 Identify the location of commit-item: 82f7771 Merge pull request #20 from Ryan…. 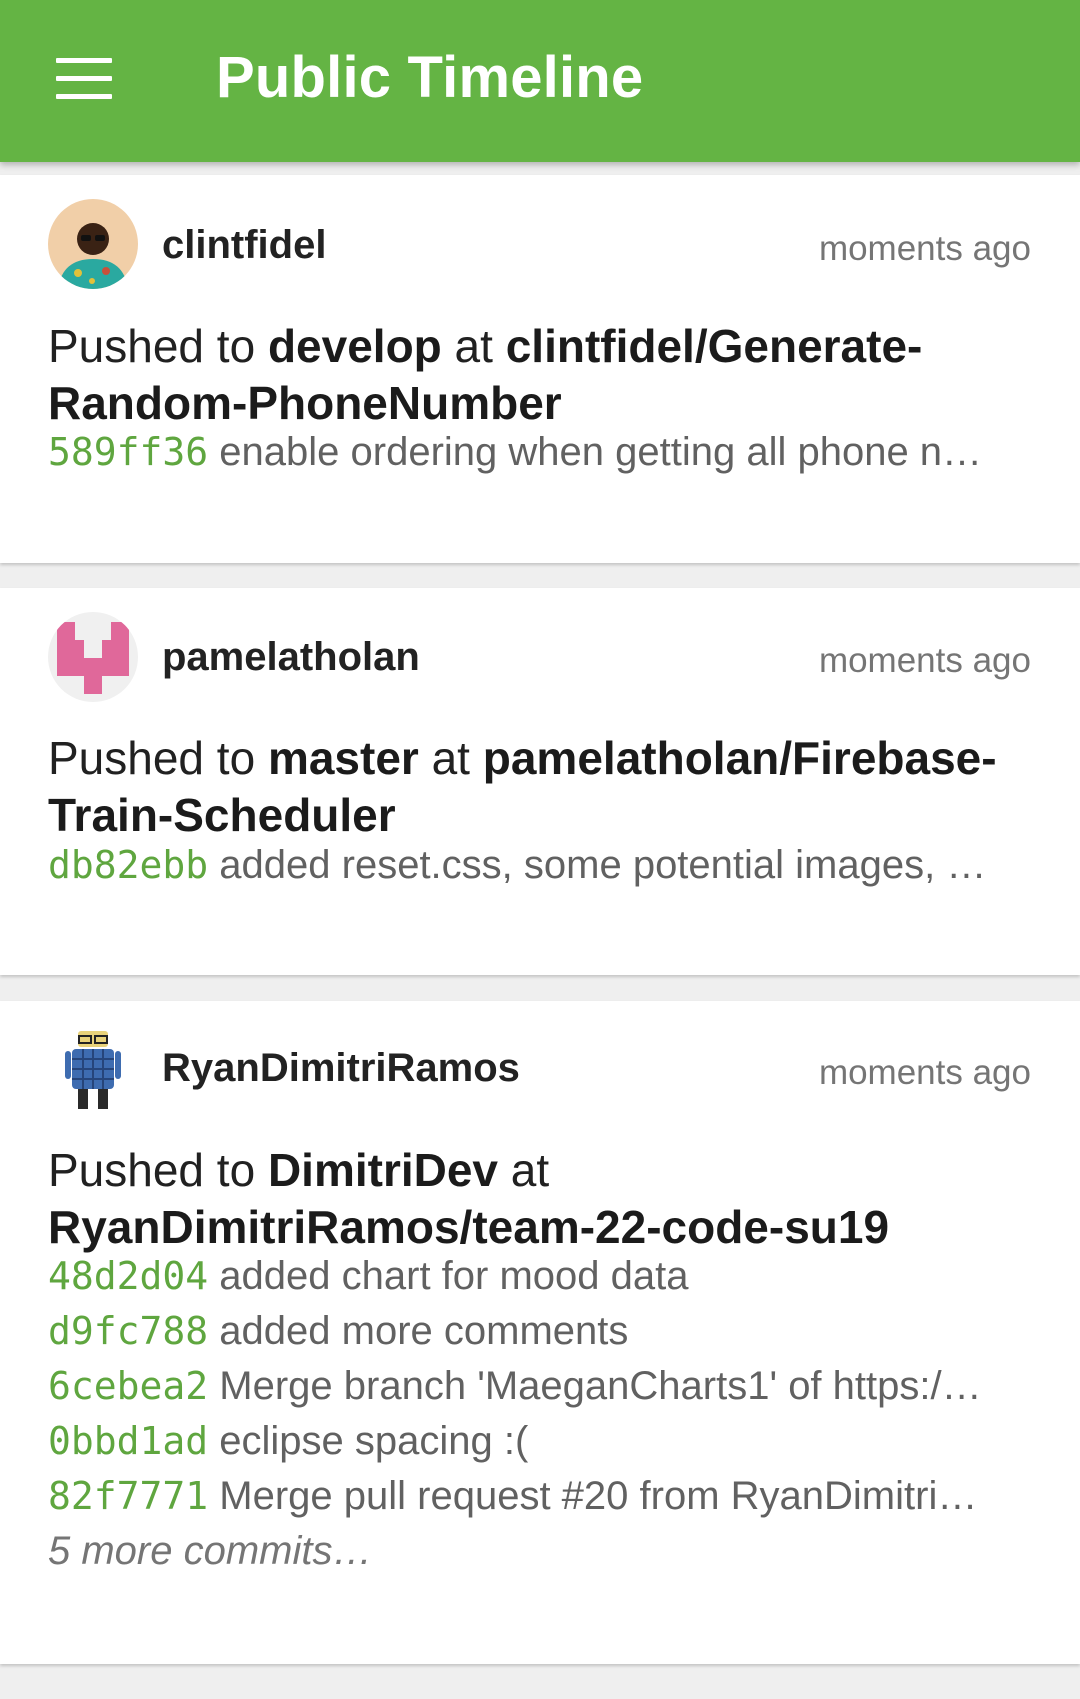
(538, 1496).